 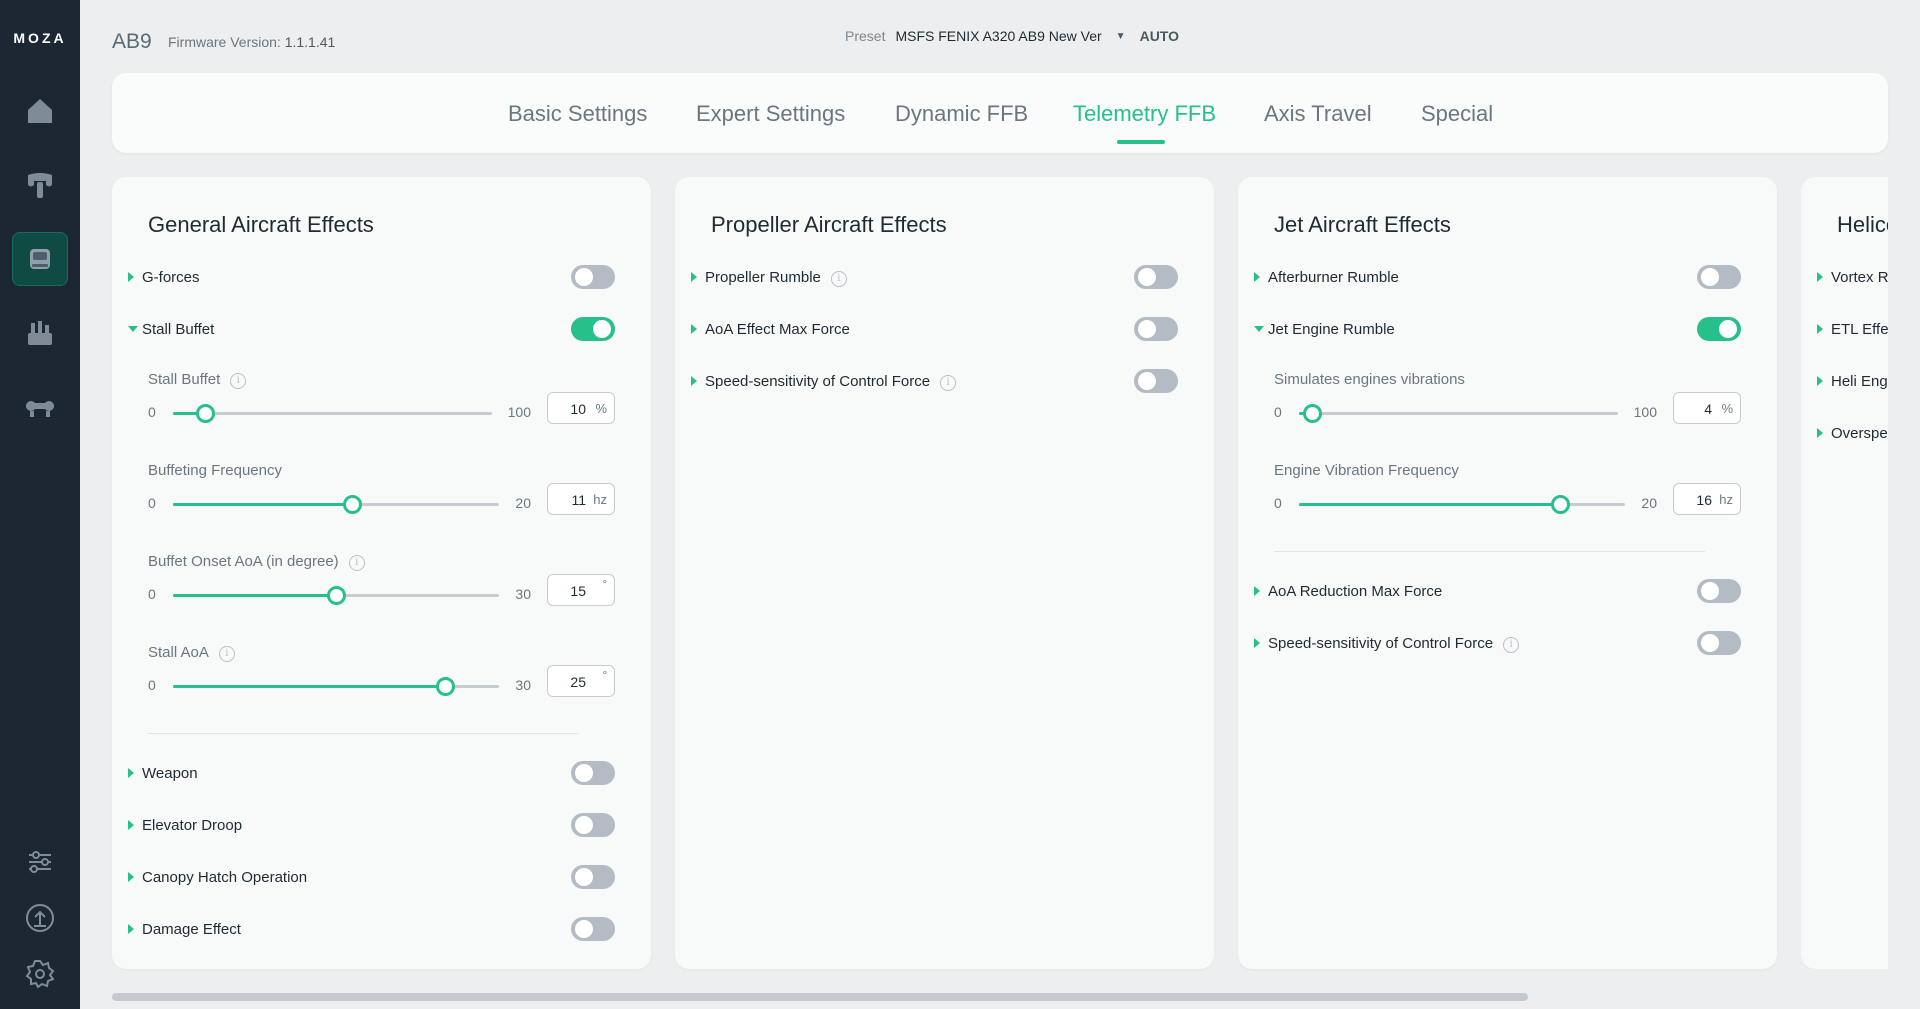 What do you see at coordinates (593, 773) in the screenshot?
I see `toggle-weapon` at bounding box center [593, 773].